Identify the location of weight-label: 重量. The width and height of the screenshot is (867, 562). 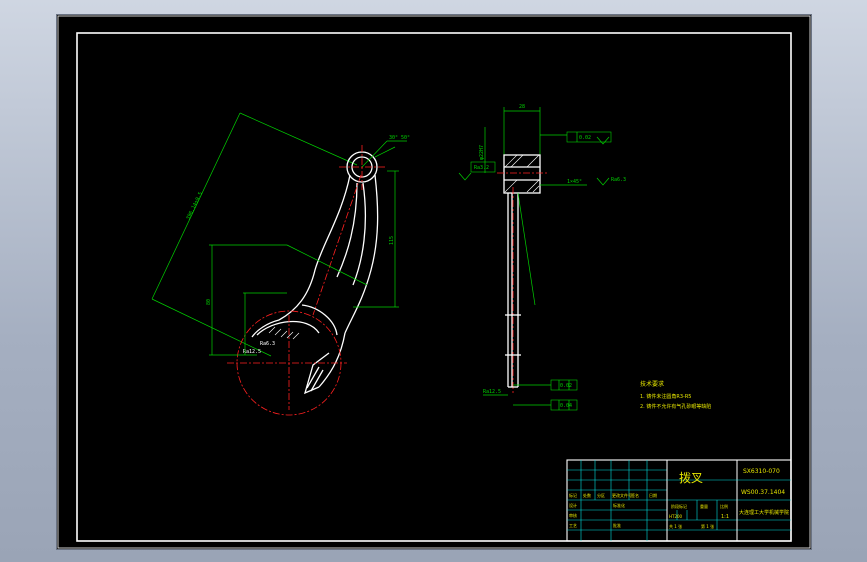
(704, 506).